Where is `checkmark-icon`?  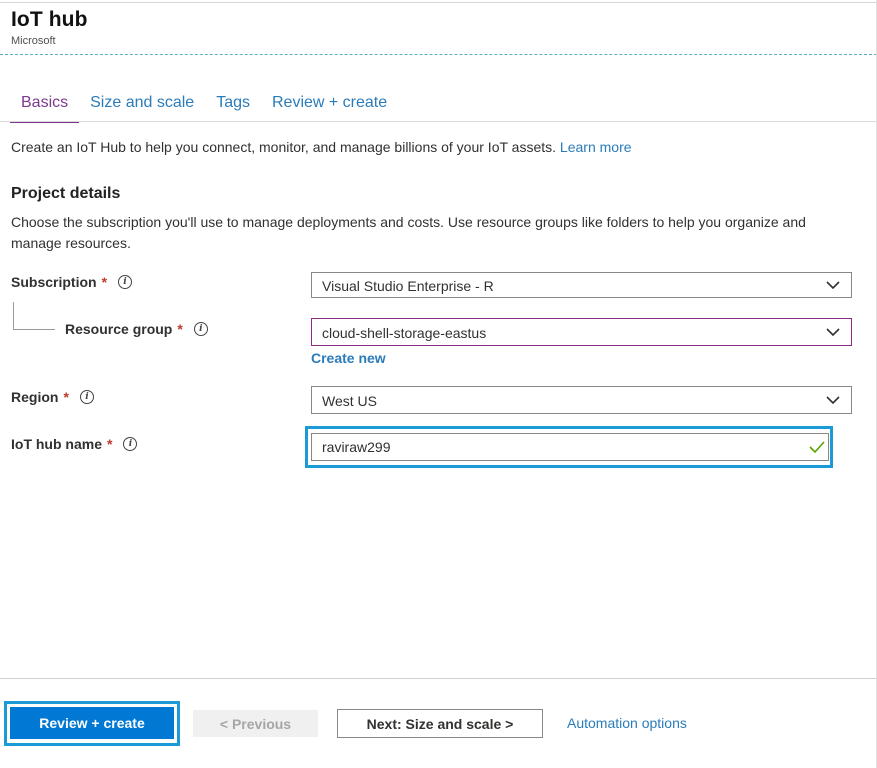
checkmark-icon is located at coordinates (817, 447).